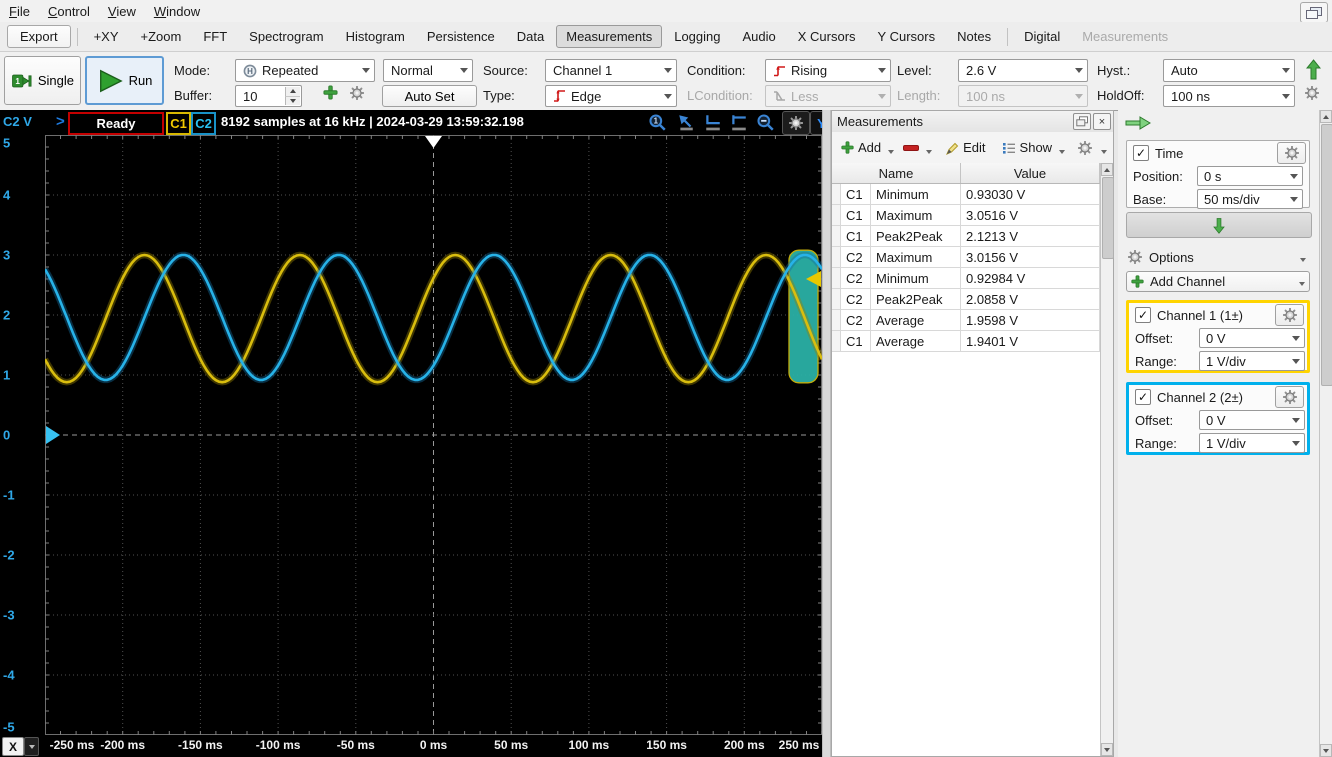  What do you see at coordinates (966, 257) in the screenshot?
I see `measurement-row: C2 Maximum 3.0156 V` at bounding box center [966, 257].